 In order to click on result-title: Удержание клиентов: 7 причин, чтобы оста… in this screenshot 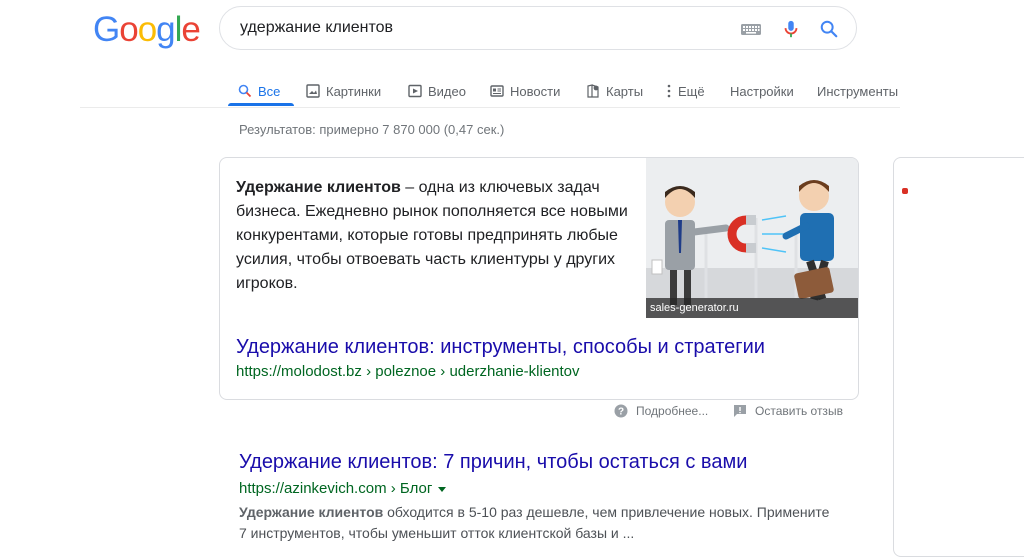, I will do `click(493, 462)`.